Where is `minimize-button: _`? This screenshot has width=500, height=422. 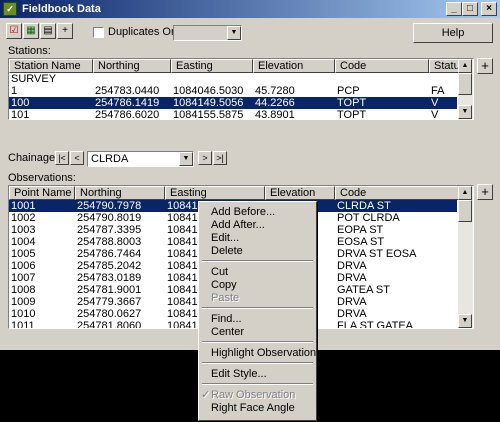 minimize-button: _ is located at coordinates (454, 9).